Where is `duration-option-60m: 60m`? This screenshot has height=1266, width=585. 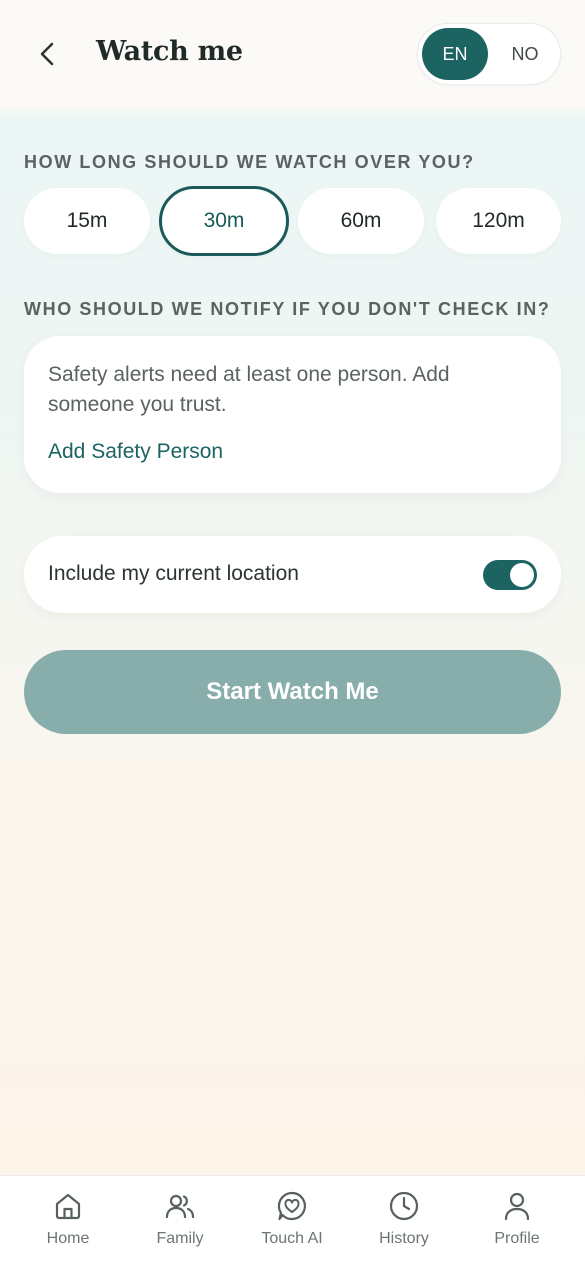 duration-option-60m: 60m is located at coordinates (361, 221).